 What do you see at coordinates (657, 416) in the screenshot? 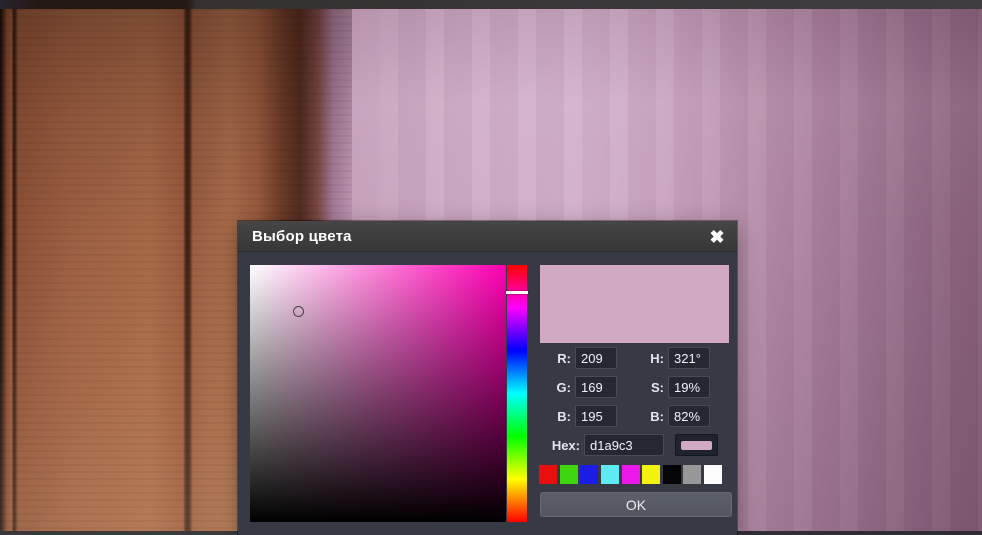
I see `brightness-label: B:` at bounding box center [657, 416].